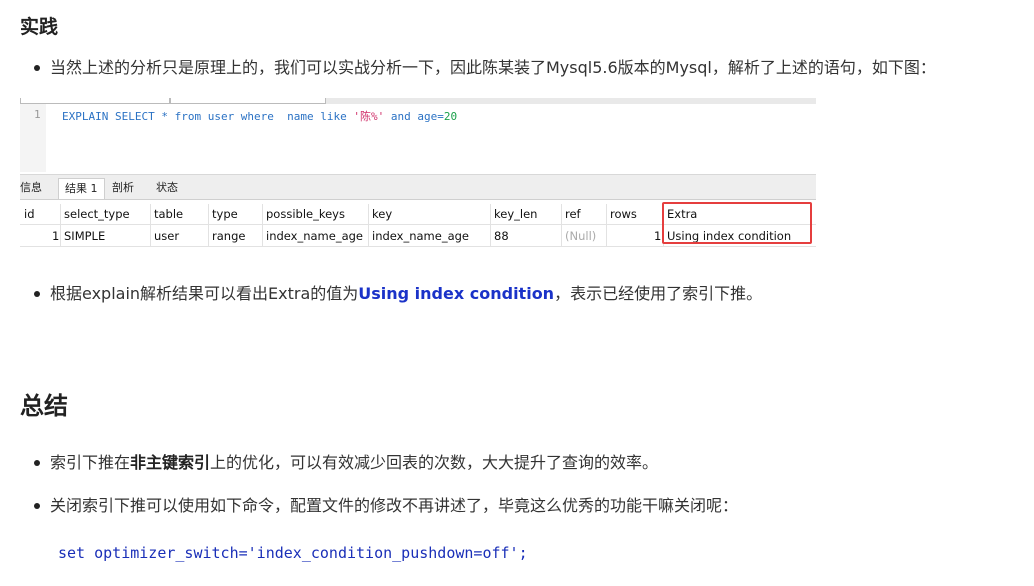 The width and height of the screenshot is (1034, 586). What do you see at coordinates (516, 214) in the screenshot?
I see `column-header: key_len` at bounding box center [516, 214].